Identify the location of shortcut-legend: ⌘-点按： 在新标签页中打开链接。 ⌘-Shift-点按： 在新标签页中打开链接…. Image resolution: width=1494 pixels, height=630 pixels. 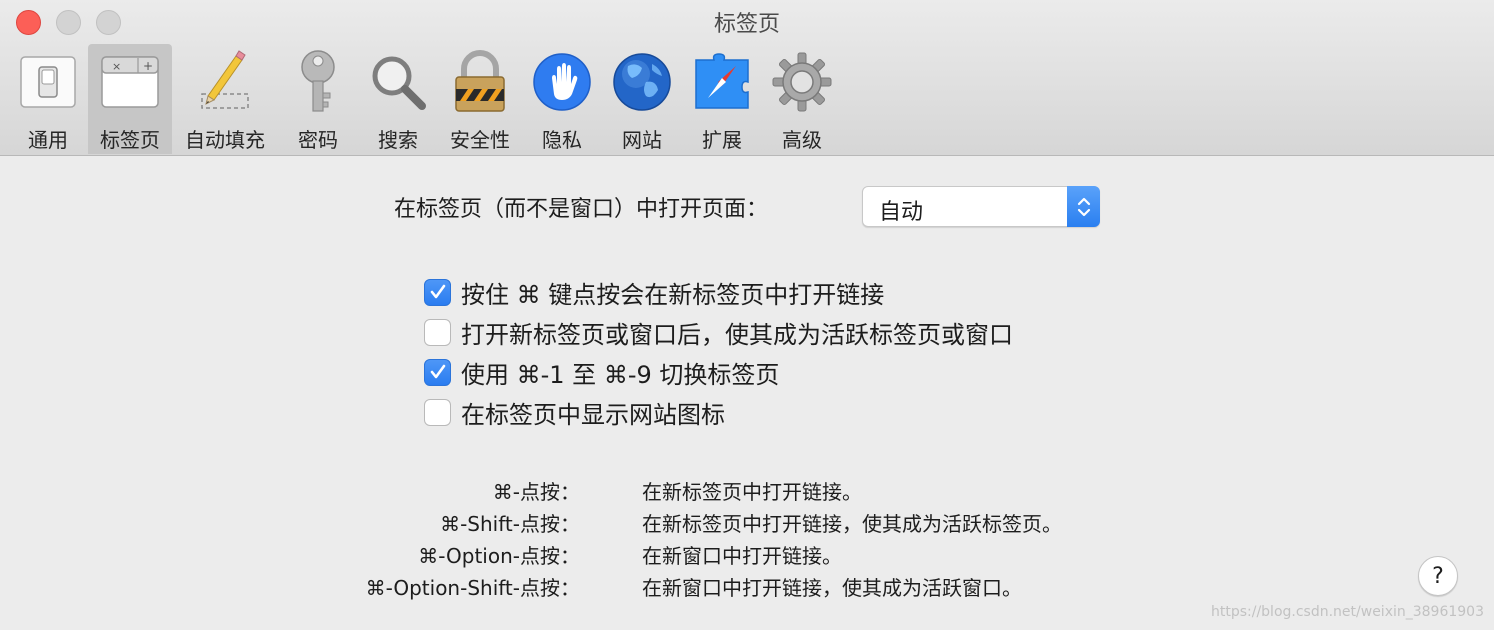
(760, 538).